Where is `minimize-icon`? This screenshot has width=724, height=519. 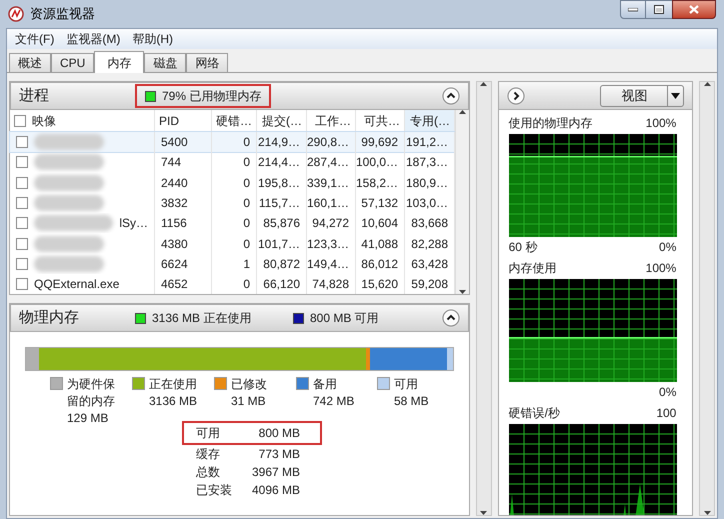
minimize-icon is located at coordinates (633, 10).